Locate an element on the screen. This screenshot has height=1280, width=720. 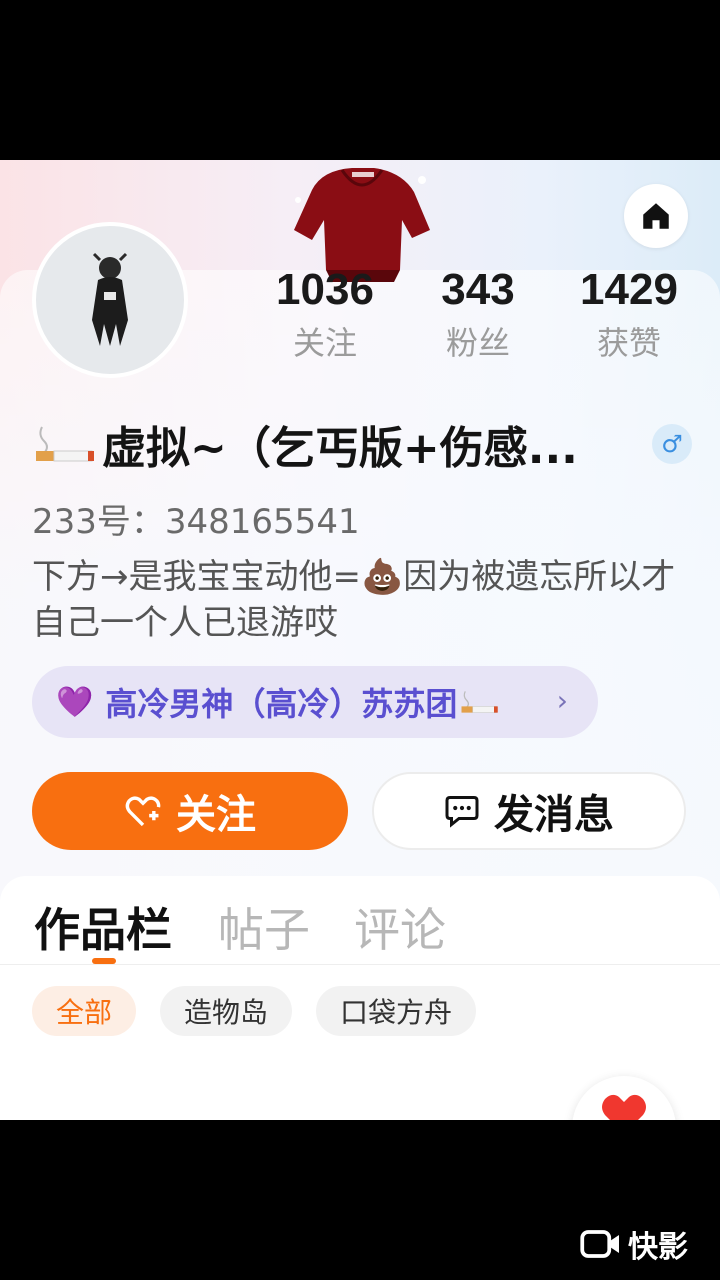
likes-label: 获赞 is located at coordinates (628, 343).